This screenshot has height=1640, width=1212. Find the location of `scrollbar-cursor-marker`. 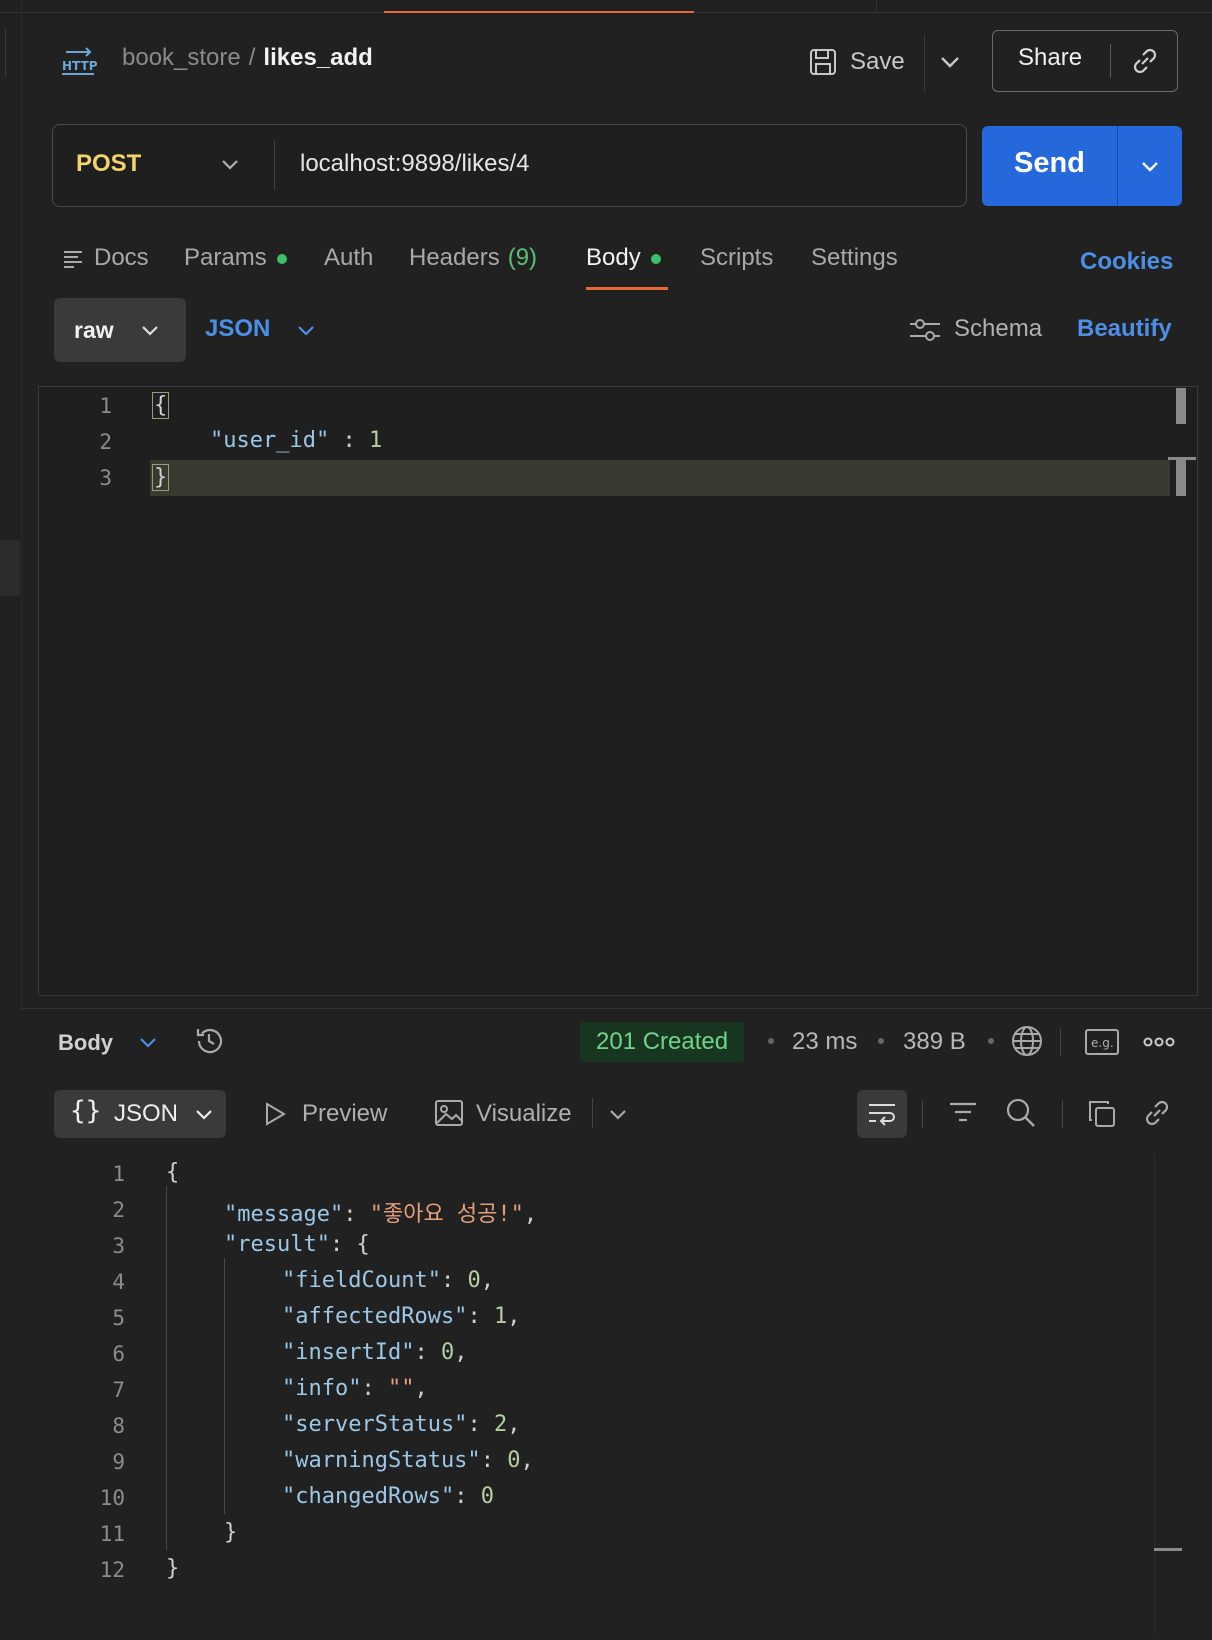

scrollbar-cursor-marker is located at coordinates (1181, 478).